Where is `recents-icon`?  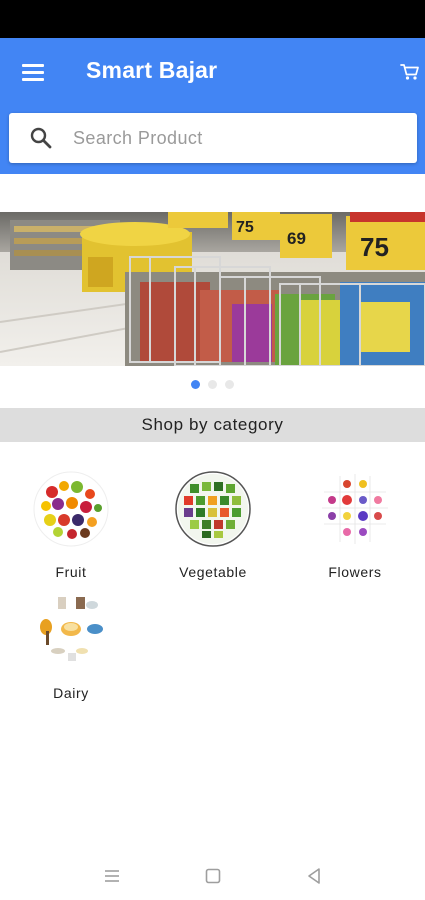
recents-icon is located at coordinates (112, 876).